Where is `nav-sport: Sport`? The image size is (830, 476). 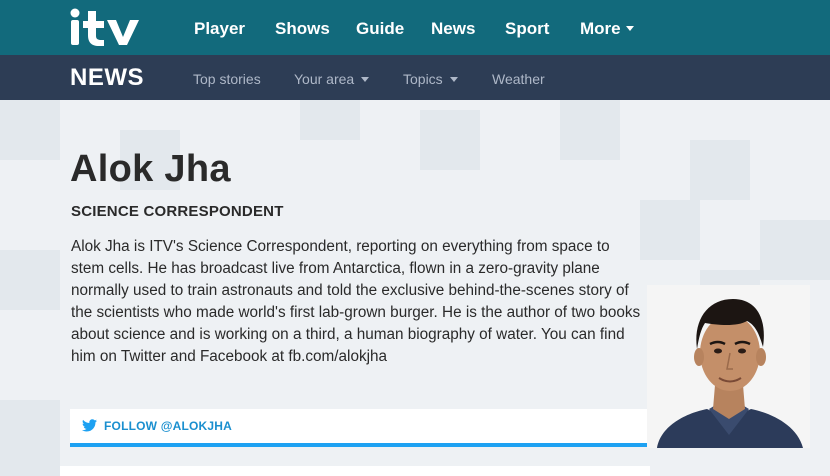
nav-sport: Sport is located at coordinates (527, 29).